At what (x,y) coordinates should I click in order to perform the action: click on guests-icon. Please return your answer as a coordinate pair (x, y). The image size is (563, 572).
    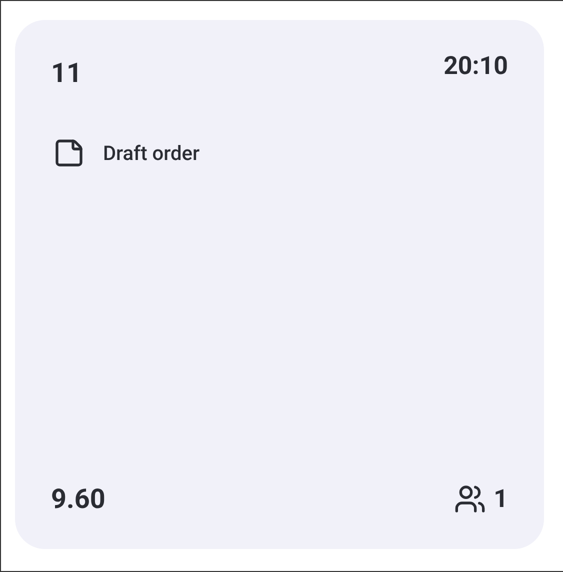
    Looking at the image, I should click on (470, 499).